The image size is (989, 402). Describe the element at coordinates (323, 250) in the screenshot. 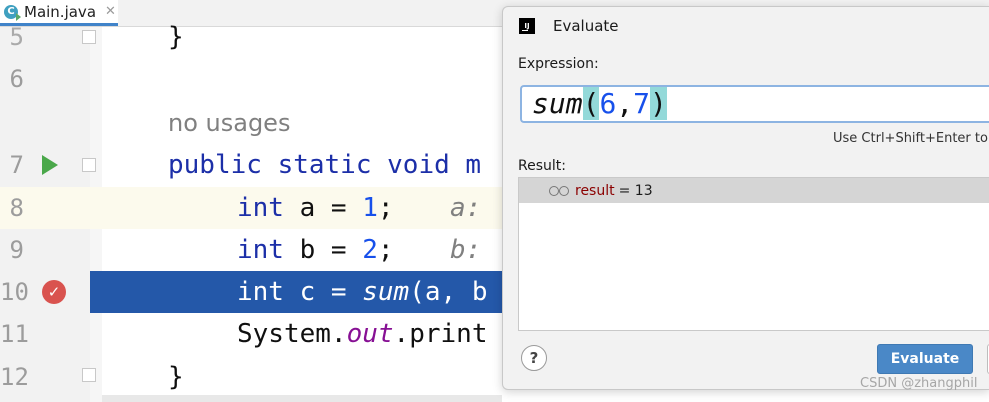

I see `code-fragment: b =` at that location.